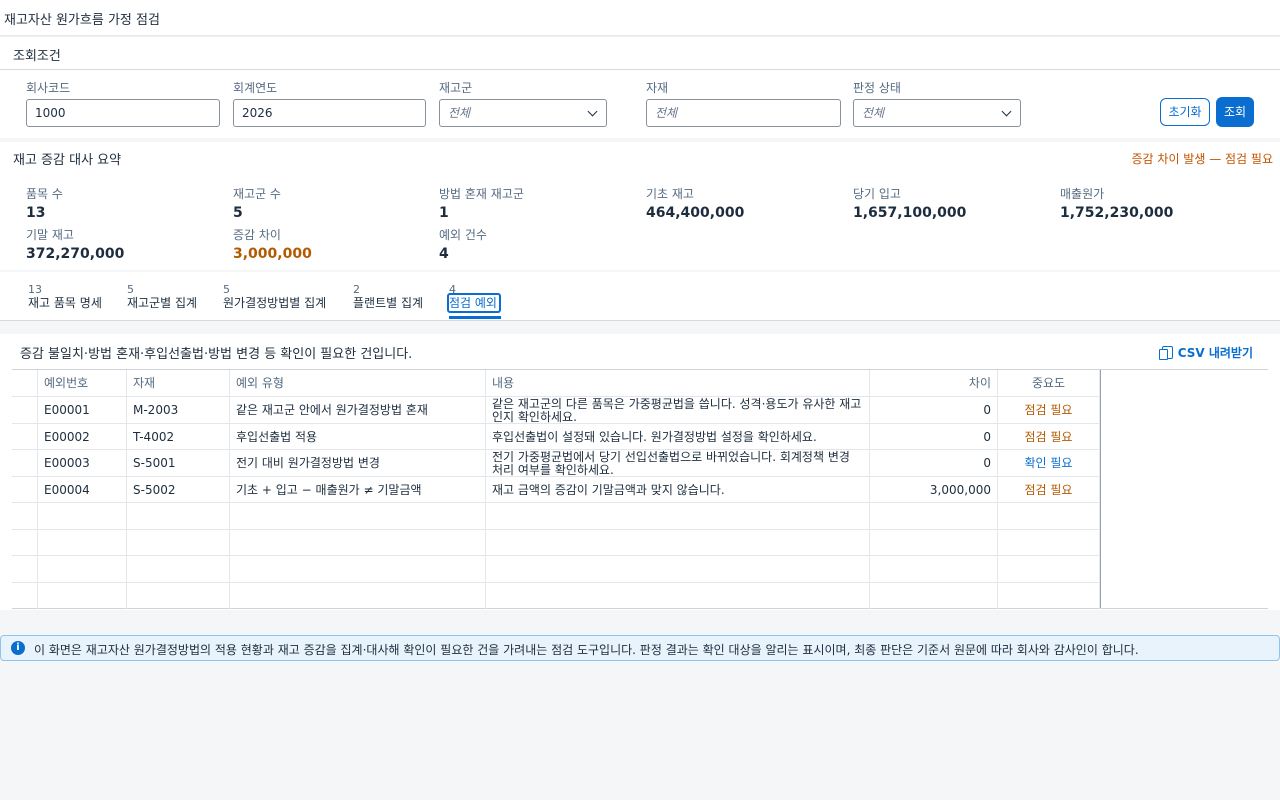 This screenshot has height=800, width=1280. I want to click on kpi-item-count: 품목 수 13, so click(44, 203).